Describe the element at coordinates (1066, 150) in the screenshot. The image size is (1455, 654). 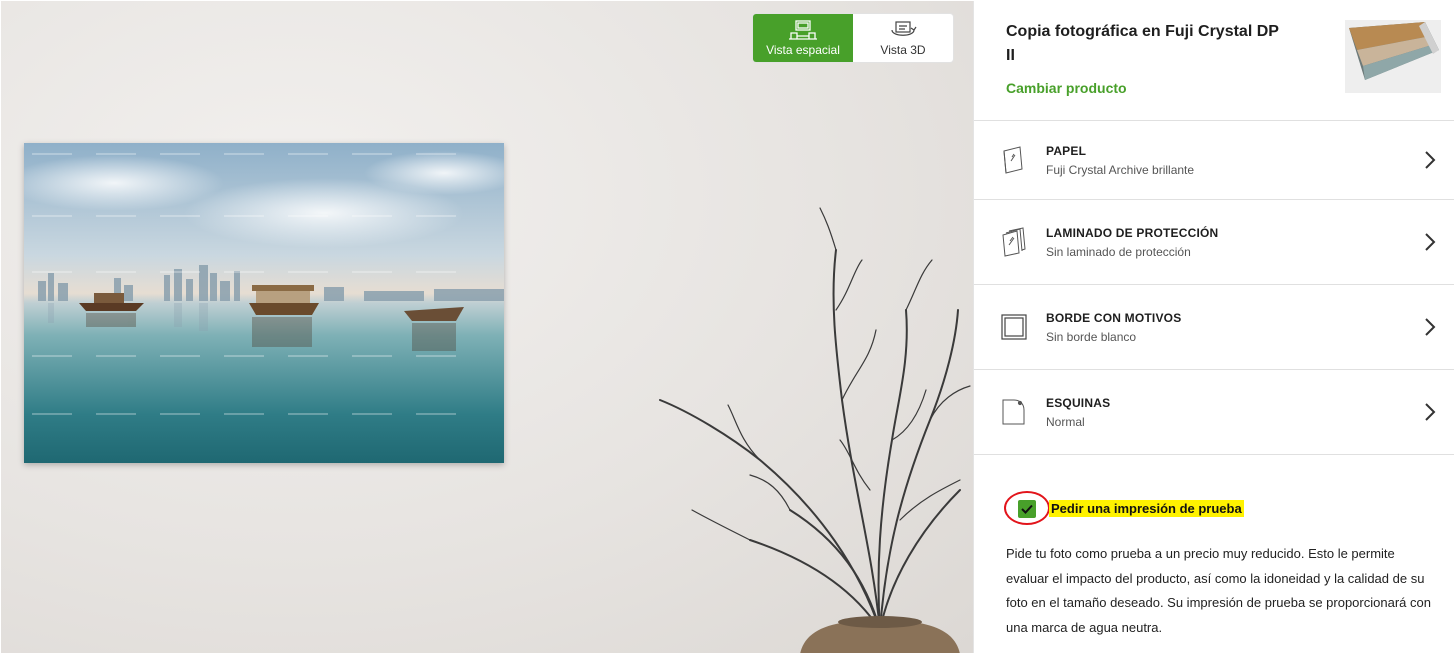
I see `option-label: PAPEL` at that location.